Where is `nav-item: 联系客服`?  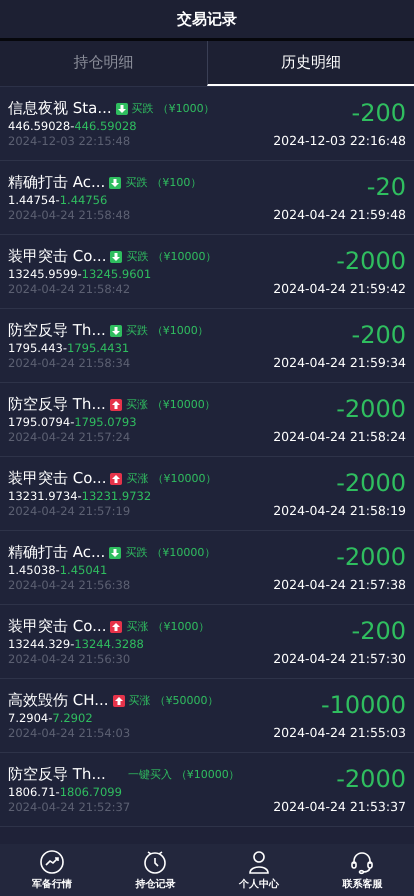 nav-item: 联系客服 is located at coordinates (362, 870).